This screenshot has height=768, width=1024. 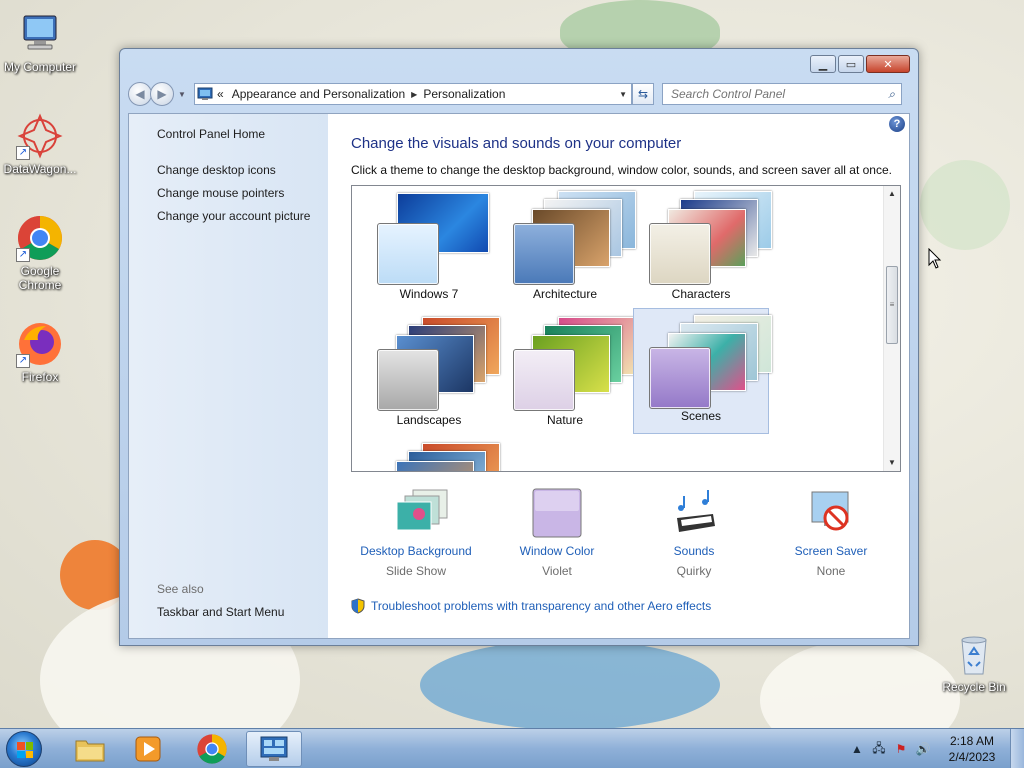 I want to click on change-account-picture-link: Change your account picture, so click(x=233, y=216).